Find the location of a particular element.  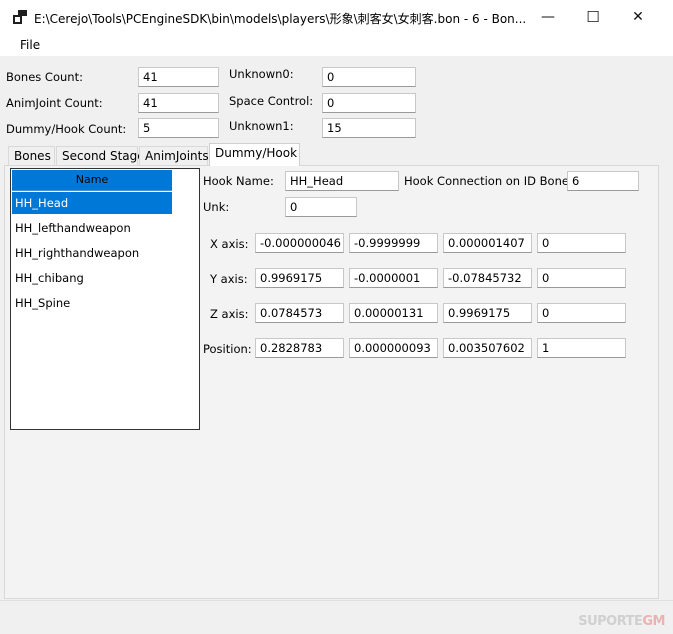

z-axis-field-1: 0.0784573 is located at coordinates (299, 313).